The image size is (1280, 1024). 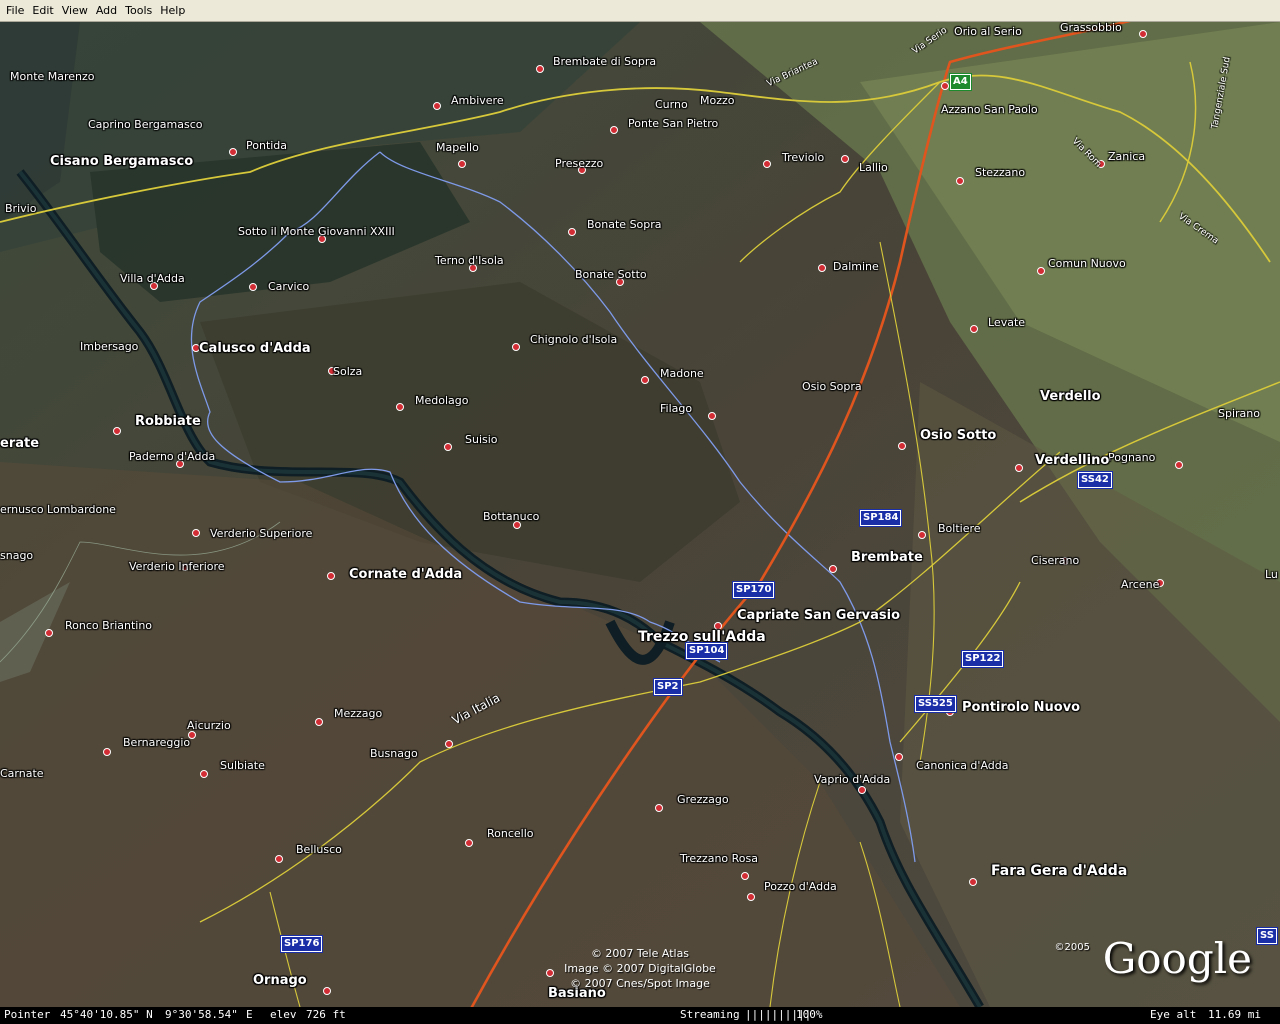 What do you see at coordinates (988, 31) in the screenshot?
I see `place-label: Orio al Serio` at bounding box center [988, 31].